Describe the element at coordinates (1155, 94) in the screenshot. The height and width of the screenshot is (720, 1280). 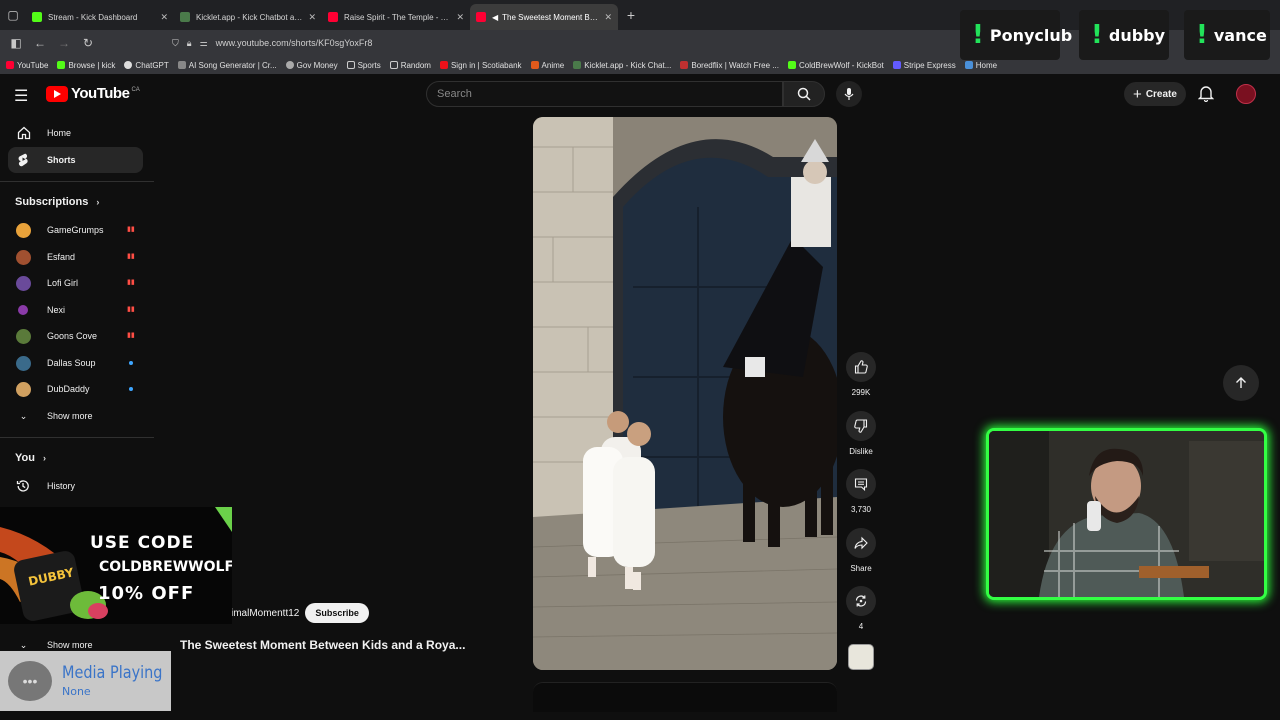
I see `create-button: + Create` at that location.